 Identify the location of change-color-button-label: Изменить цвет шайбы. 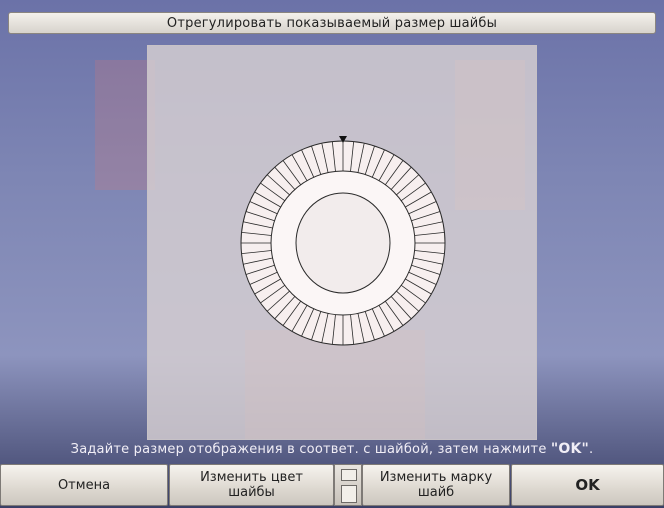
(251, 485).